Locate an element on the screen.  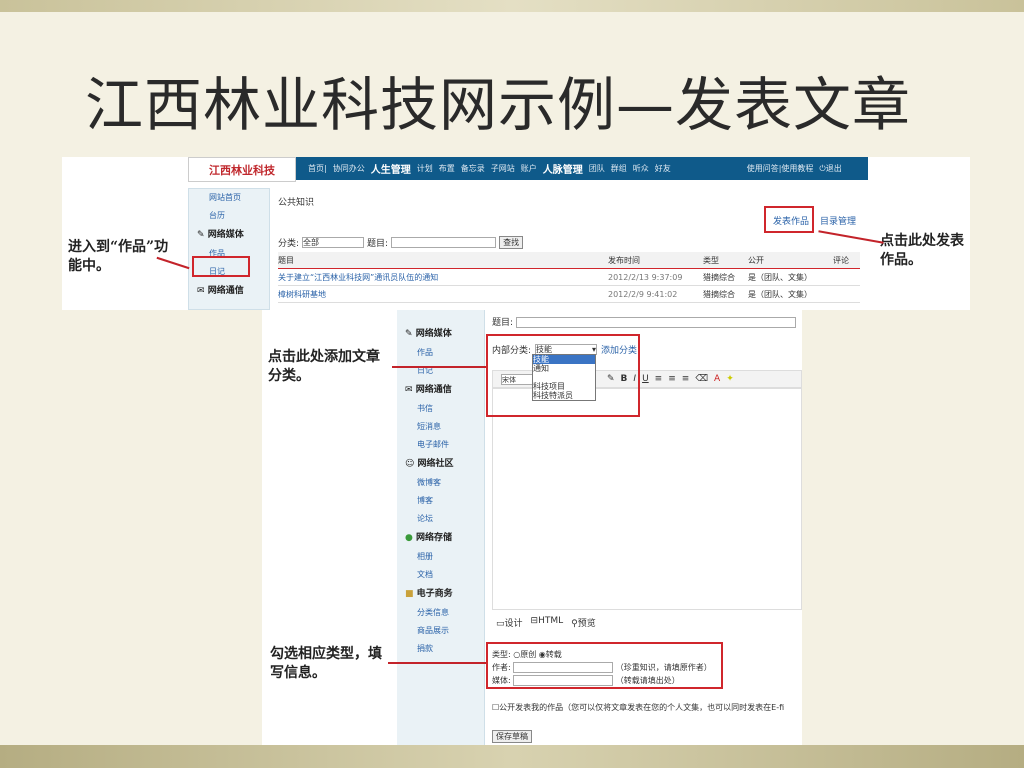
align-right-icon: ≡ is located at coordinates (686, 379).